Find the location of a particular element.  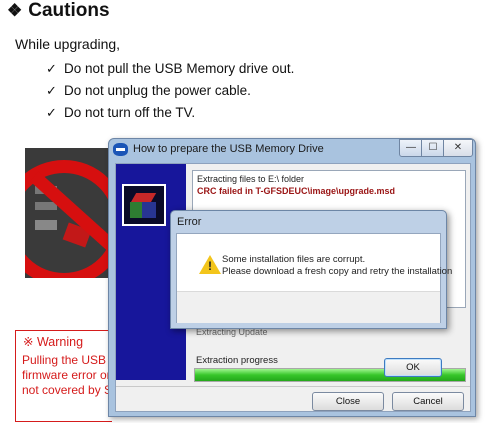

warning-line: Pulling the USB M is located at coordinates (65, 360).